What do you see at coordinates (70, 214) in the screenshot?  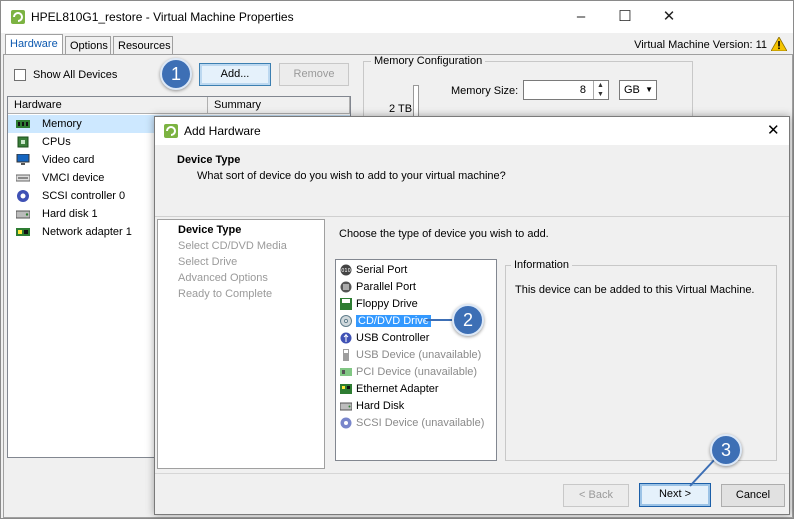 I see `hardware-item-label: Hard disk 1` at bounding box center [70, 214].